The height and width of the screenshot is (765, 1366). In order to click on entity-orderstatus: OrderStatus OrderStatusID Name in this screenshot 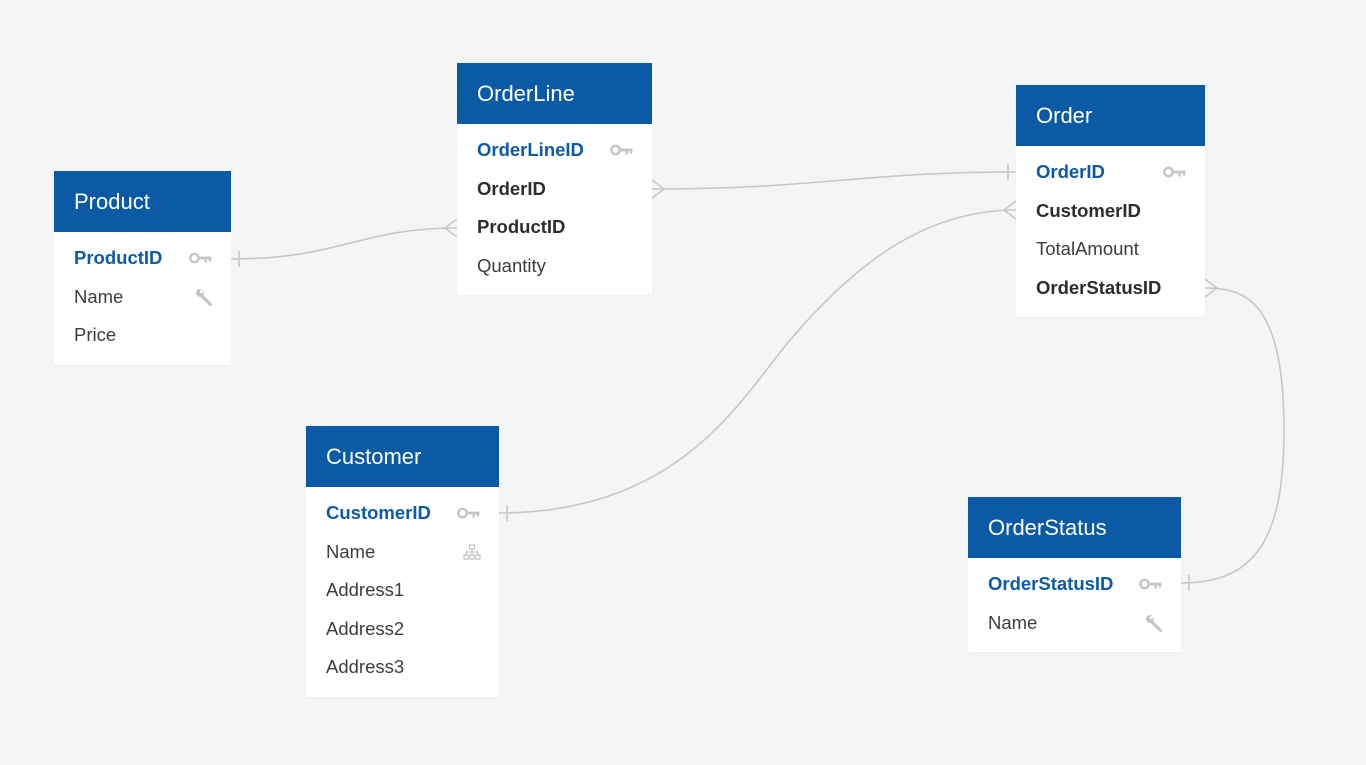, I will do `click(1074, 574)`.